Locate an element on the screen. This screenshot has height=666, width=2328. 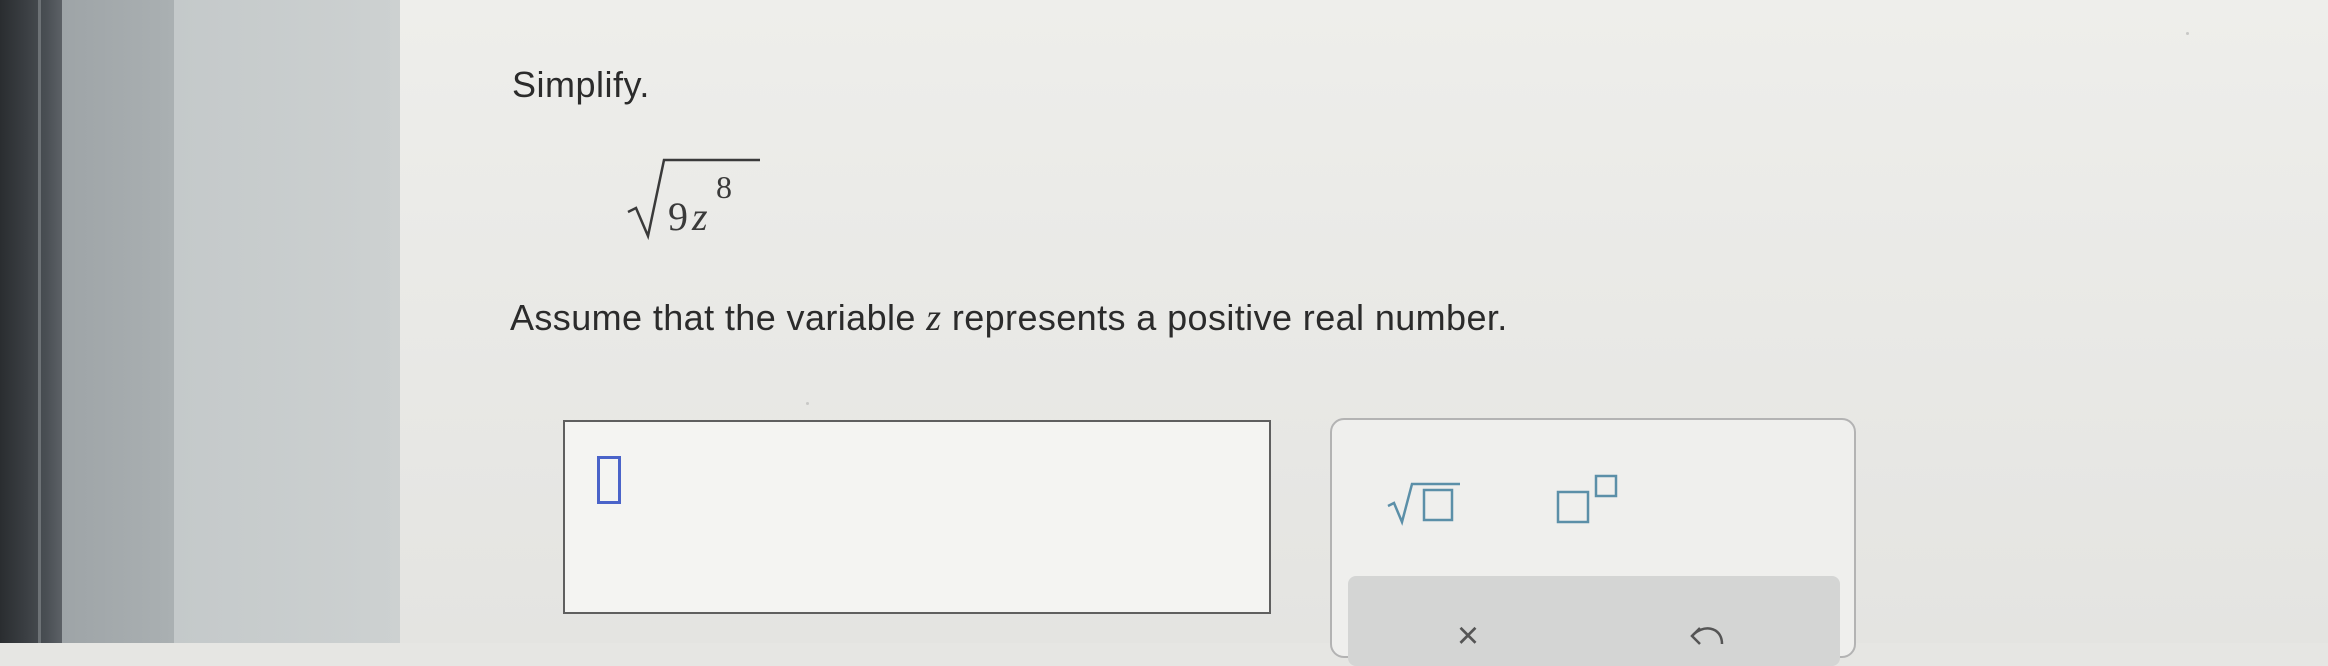
math-tool-palette: × is located at coordinates (1593, 542).